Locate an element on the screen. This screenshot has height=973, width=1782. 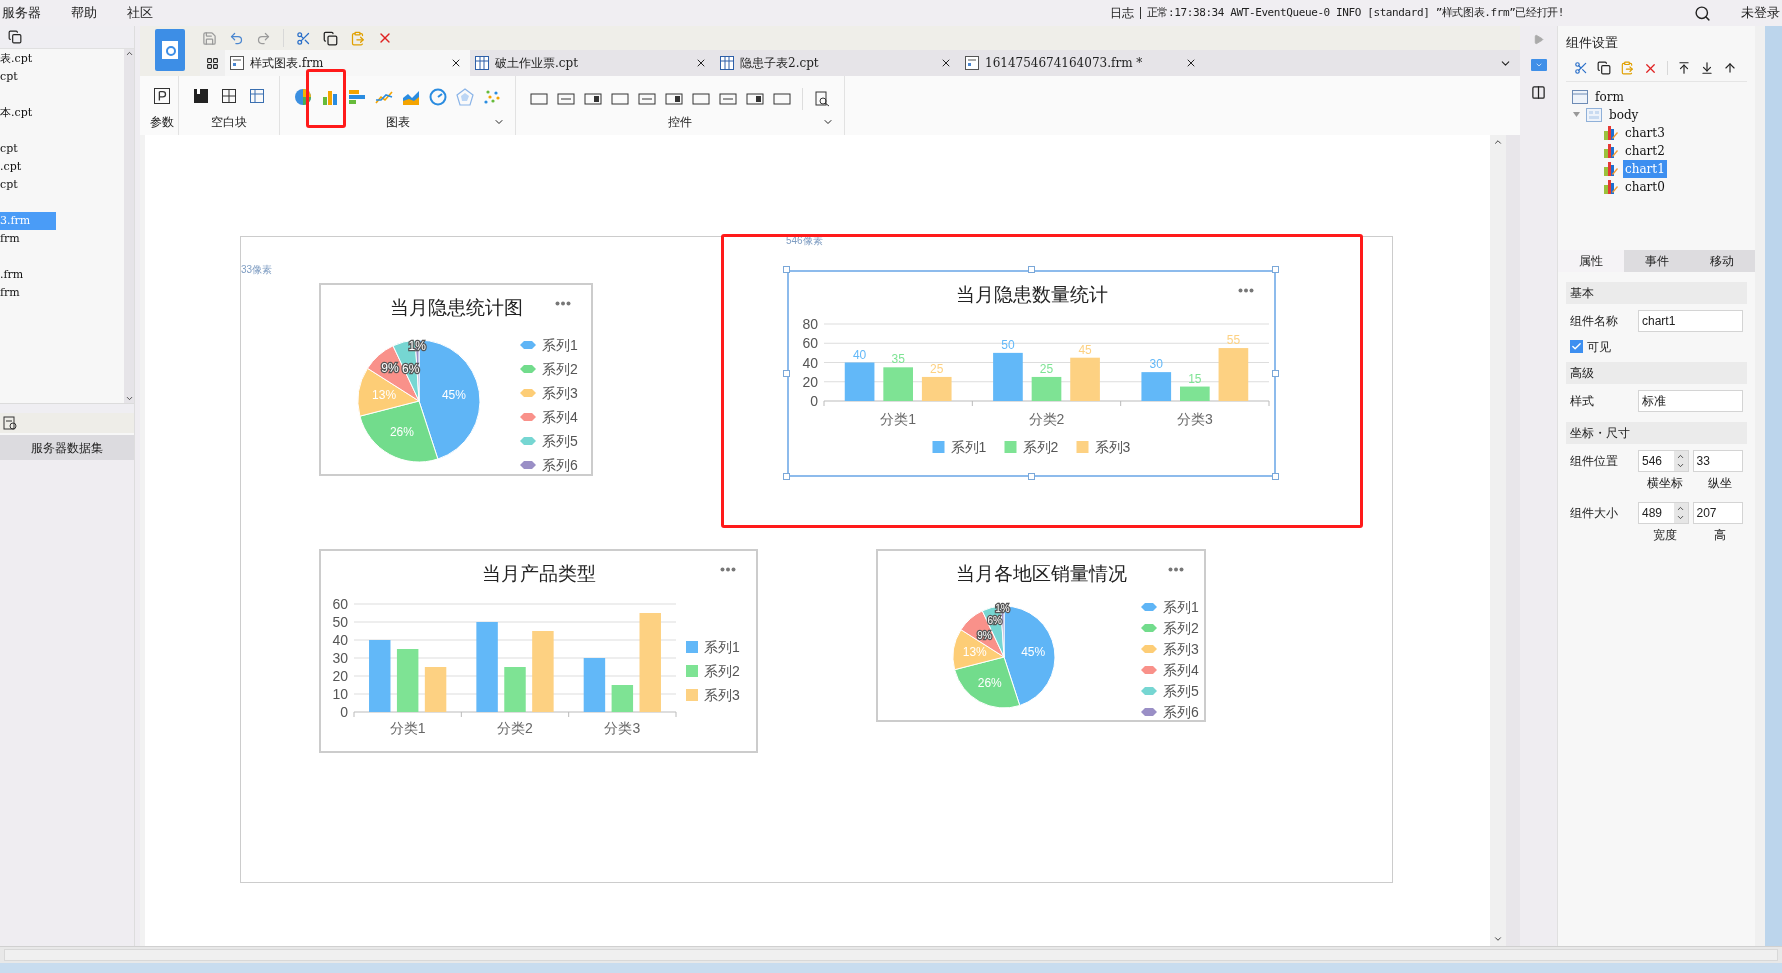
expand-icon is located at coordinates (1538, 39).